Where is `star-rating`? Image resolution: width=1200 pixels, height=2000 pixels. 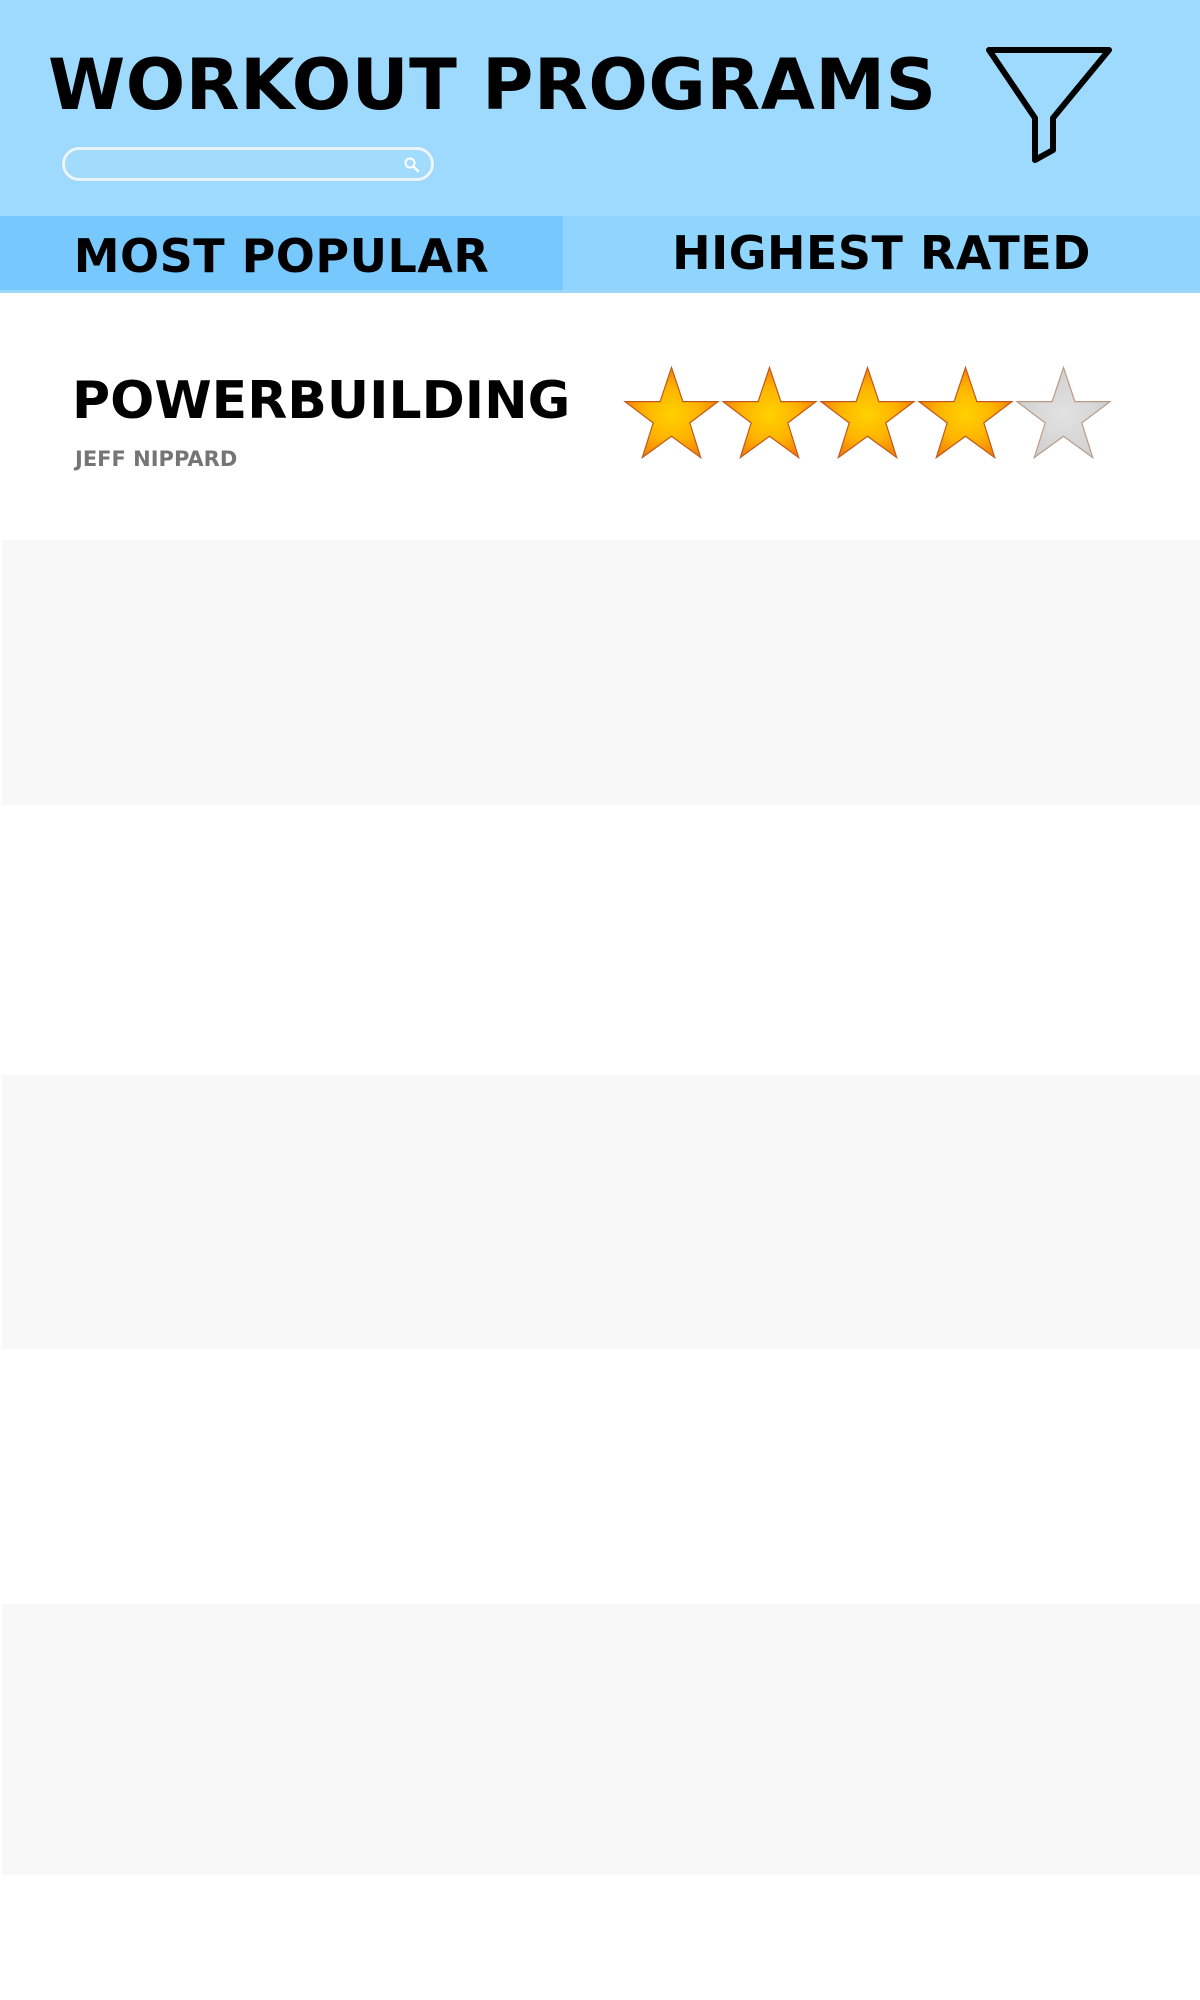
star-rating is located at coordinates (872, 413).